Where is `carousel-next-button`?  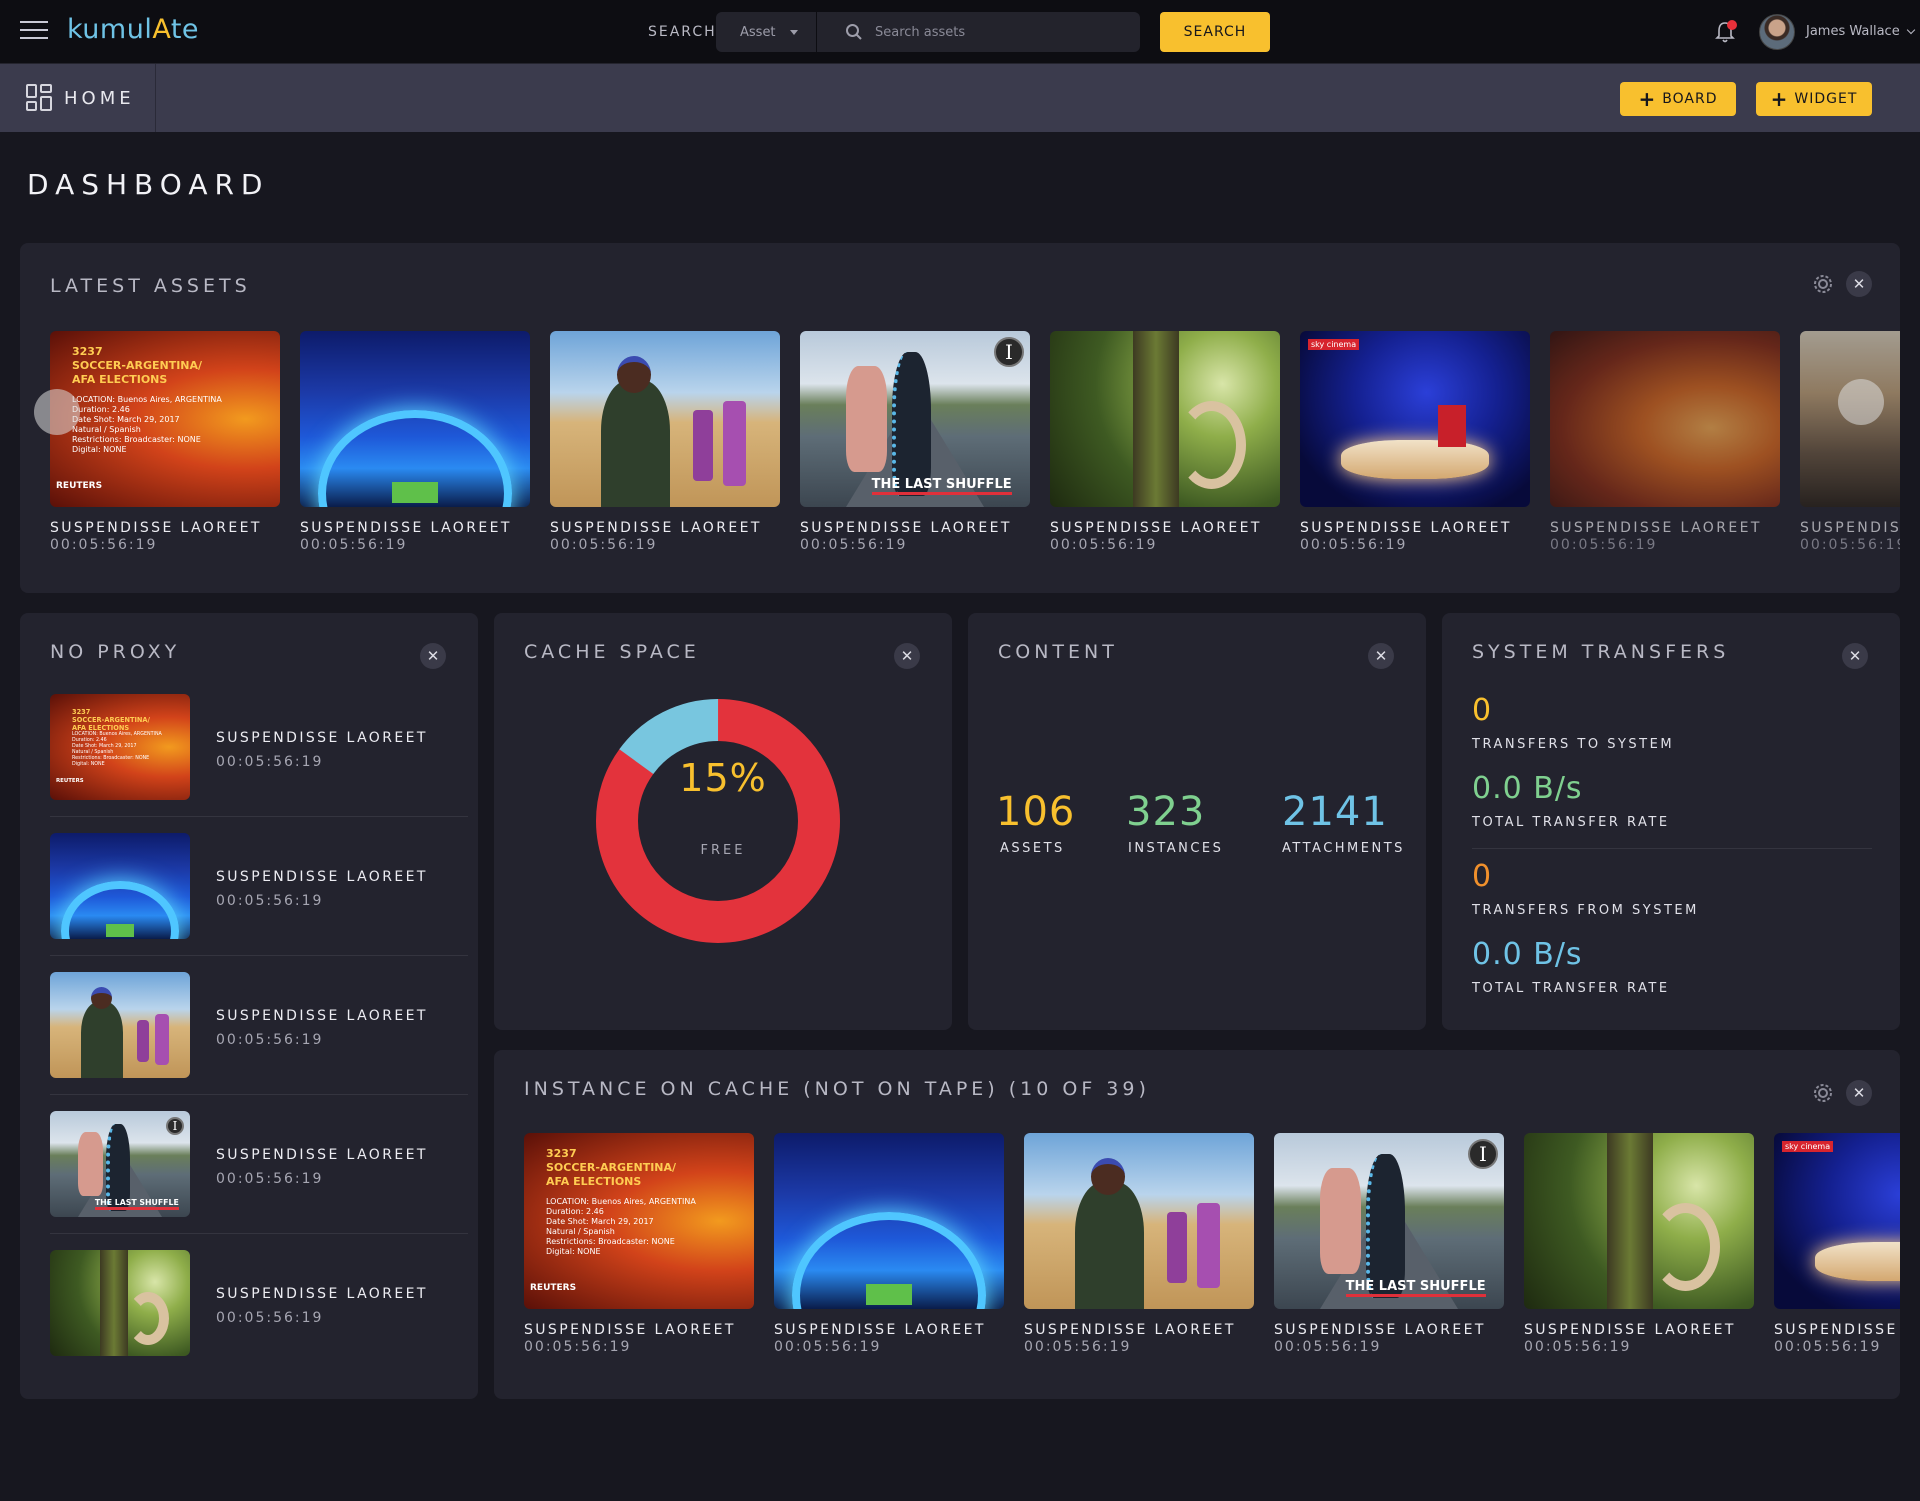 carousel-next-button is located at coordinates (1861, 402).